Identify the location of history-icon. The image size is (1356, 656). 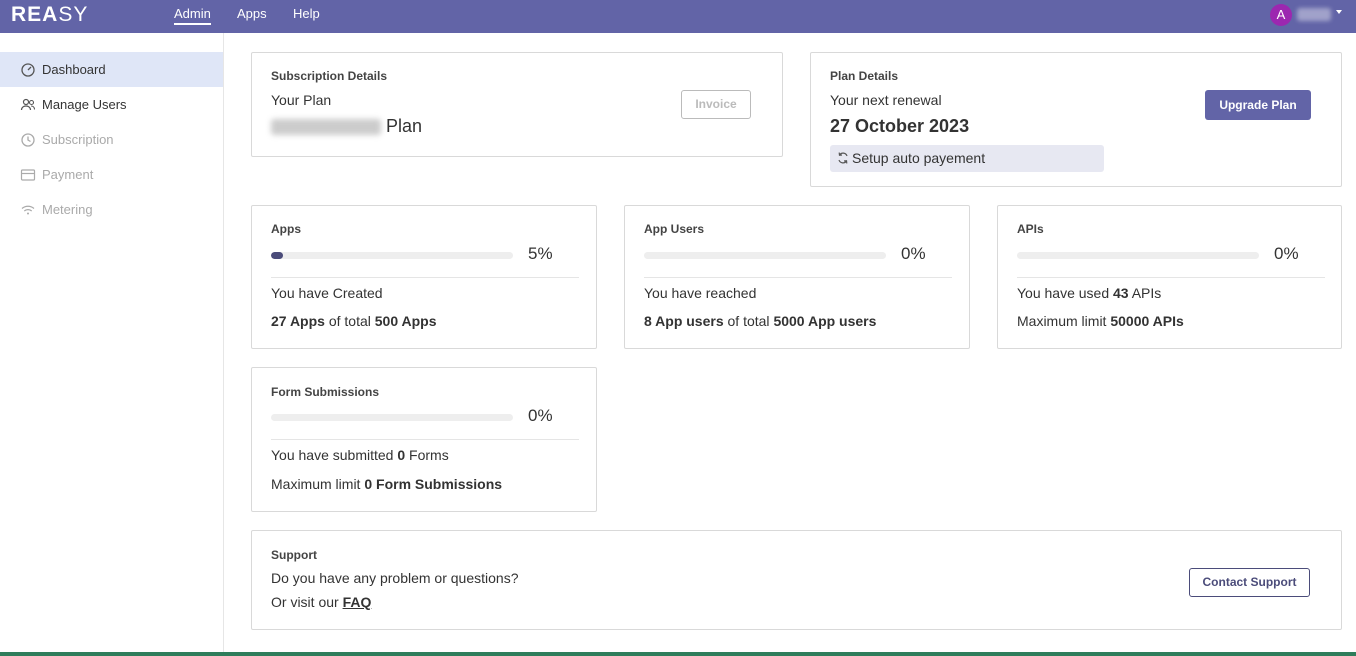
(28, 140).